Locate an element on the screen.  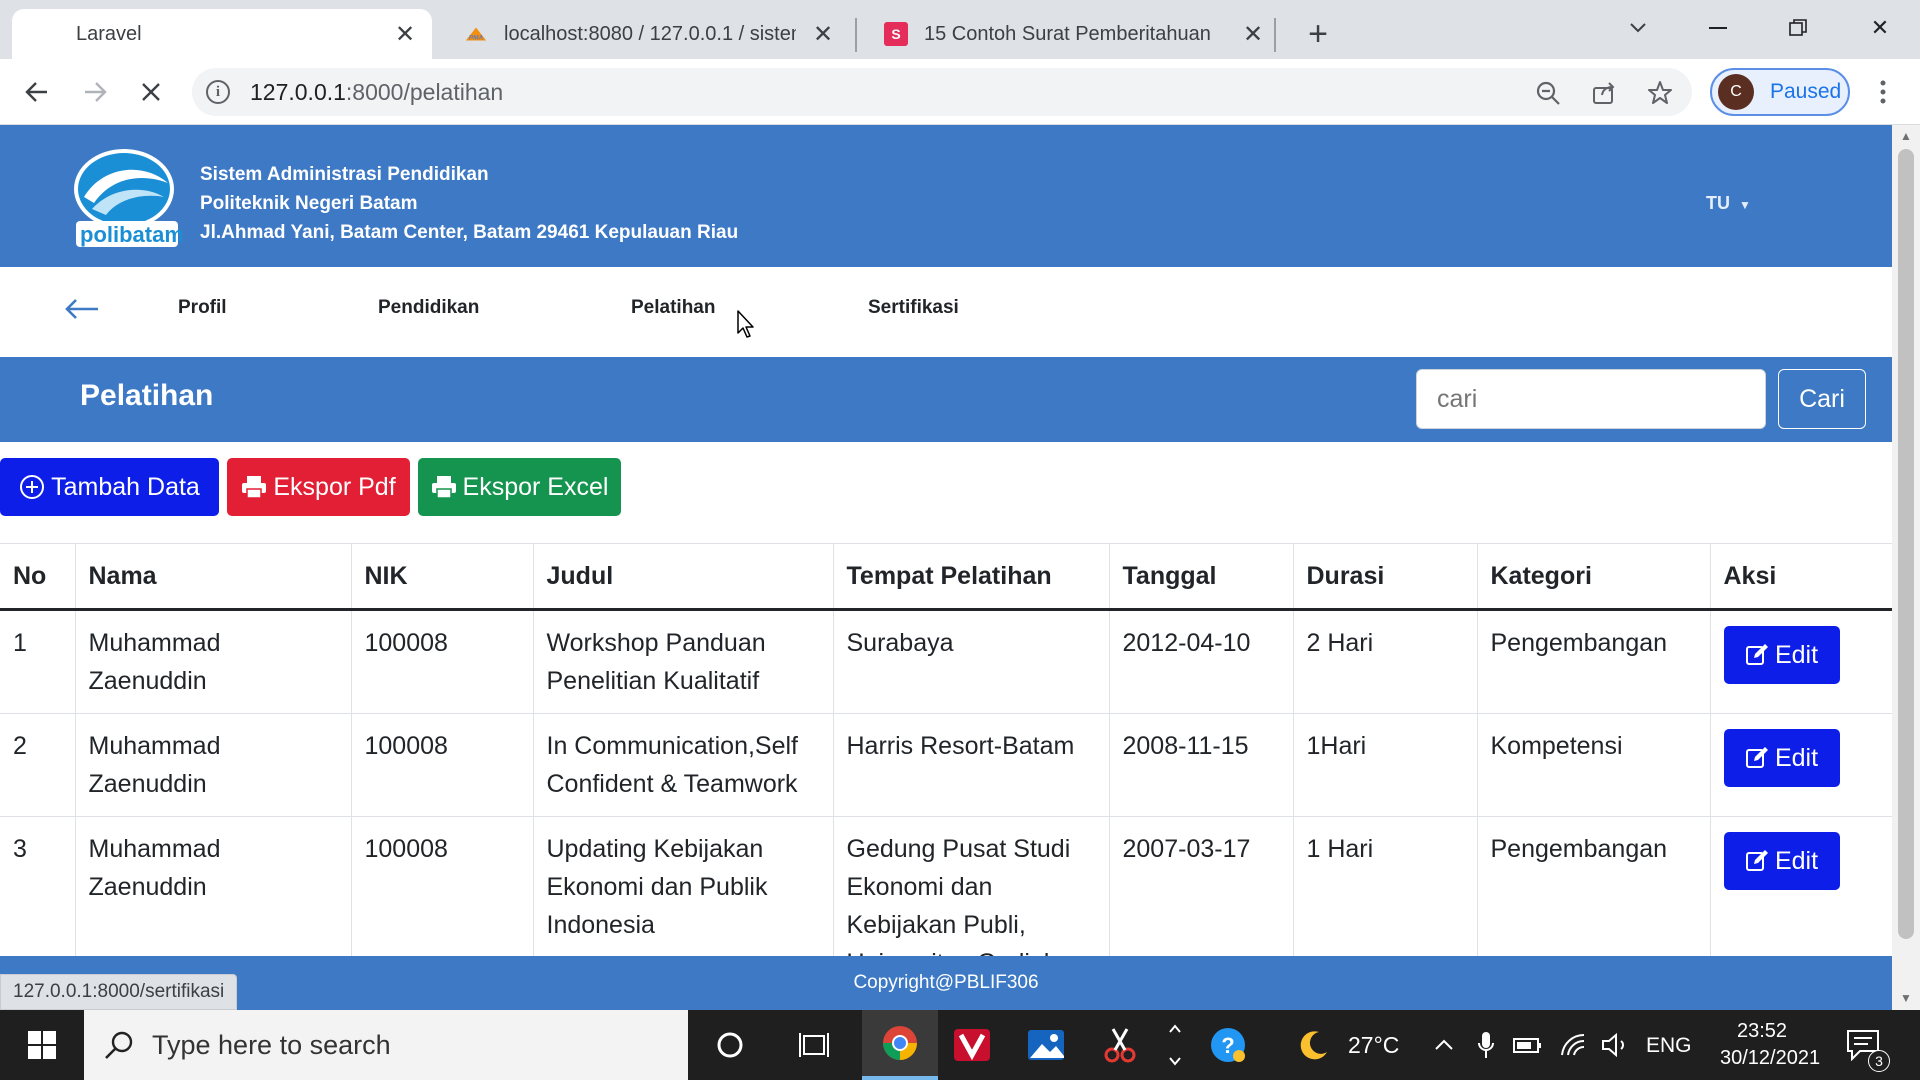
svg-text: PMA is located at coordinates (476, 38).